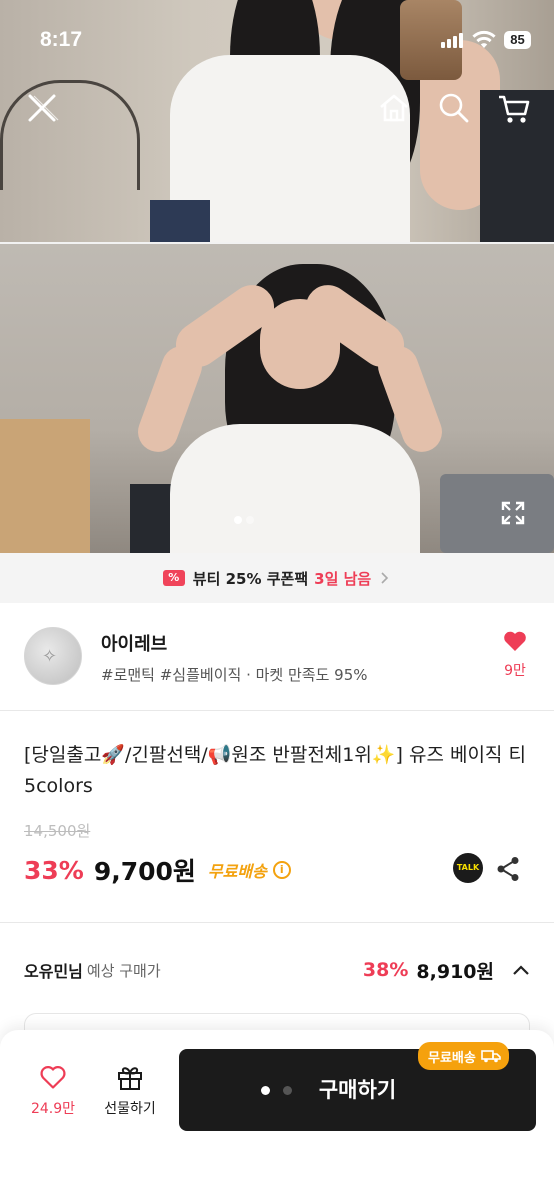 This screenshot has width=554, height=1200. Describe the element at coordinates (515, 671) in the screenshot. I see `shop-like-count: 9만` at that location.